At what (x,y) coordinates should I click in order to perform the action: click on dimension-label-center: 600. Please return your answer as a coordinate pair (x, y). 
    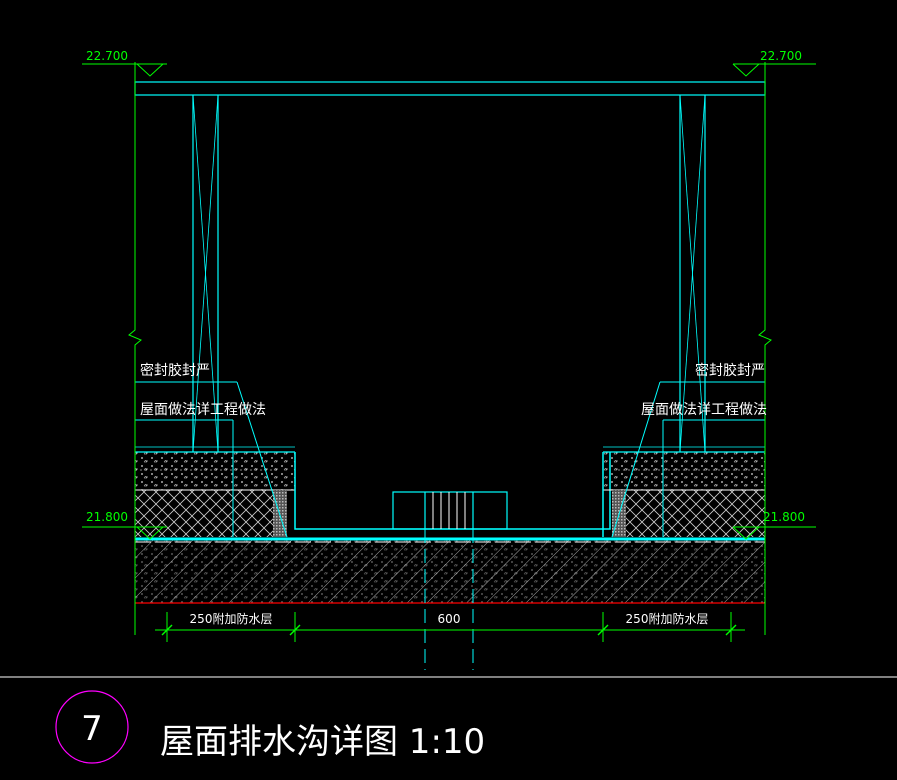
    Looking at the image, I should click on (449, 619).